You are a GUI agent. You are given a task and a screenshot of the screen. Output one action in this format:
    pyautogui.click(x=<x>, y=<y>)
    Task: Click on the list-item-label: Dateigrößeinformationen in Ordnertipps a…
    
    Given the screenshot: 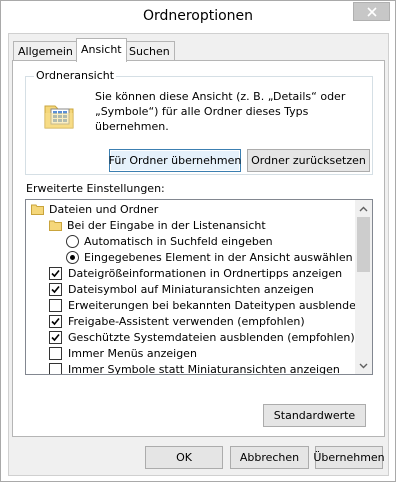 What is the action you would take?
    pyautogui.click(x=205, y=273)
    